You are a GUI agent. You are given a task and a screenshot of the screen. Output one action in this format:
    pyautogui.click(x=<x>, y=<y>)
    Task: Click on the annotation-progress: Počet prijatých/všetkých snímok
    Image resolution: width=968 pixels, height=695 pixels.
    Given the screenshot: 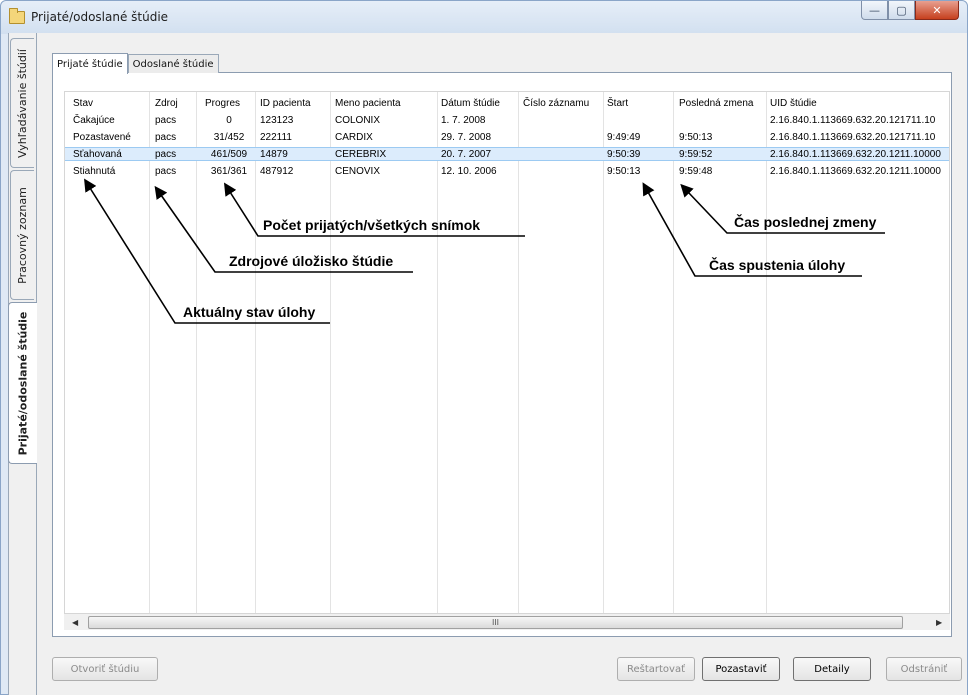 What is the action you would take?
    pyautogui.click(x=372, y=225)
    